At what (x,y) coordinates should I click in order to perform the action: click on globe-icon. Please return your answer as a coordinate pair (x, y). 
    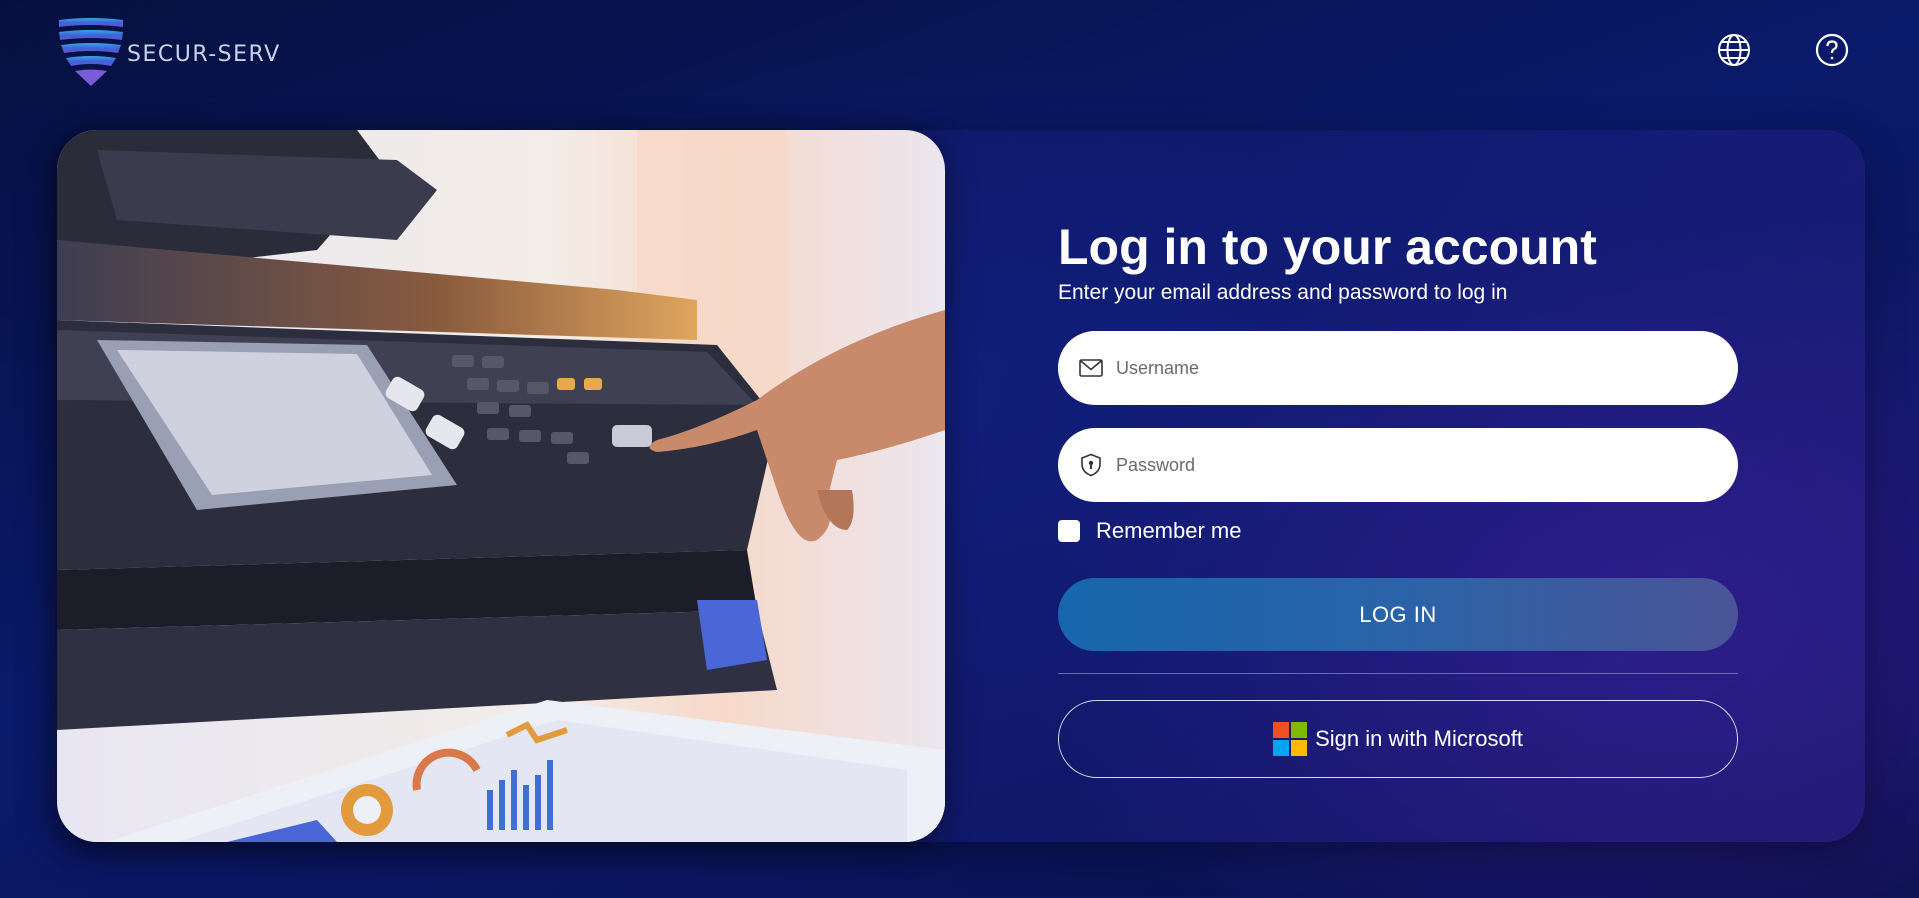
    Looking at the image, I should click on (1734, 50).